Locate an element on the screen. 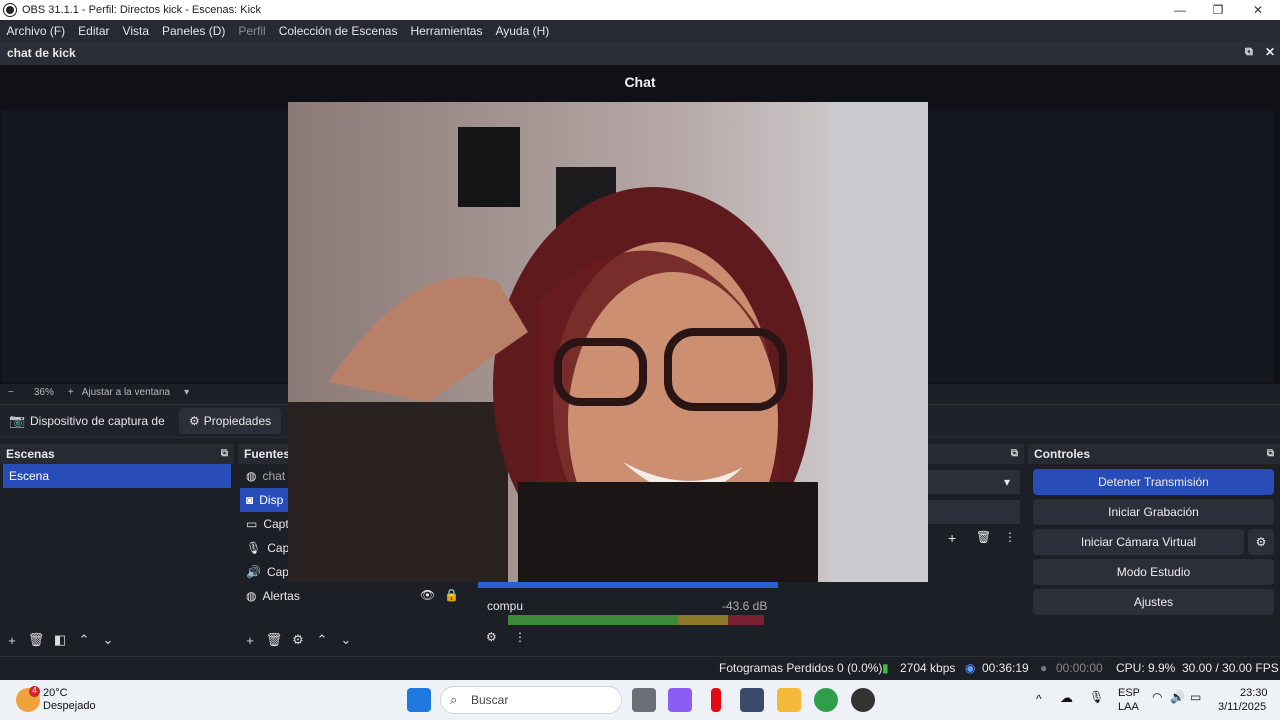 The height and width of the screenshot is (720, 1280). mixer-level: -43.6 dB is located at coordinates (745, 606).